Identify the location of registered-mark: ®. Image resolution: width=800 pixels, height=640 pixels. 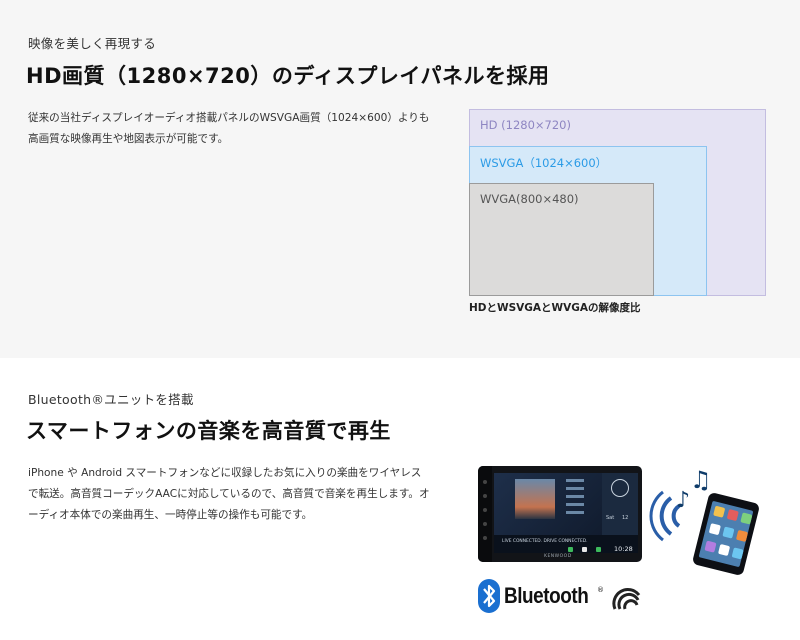
(600, 590).